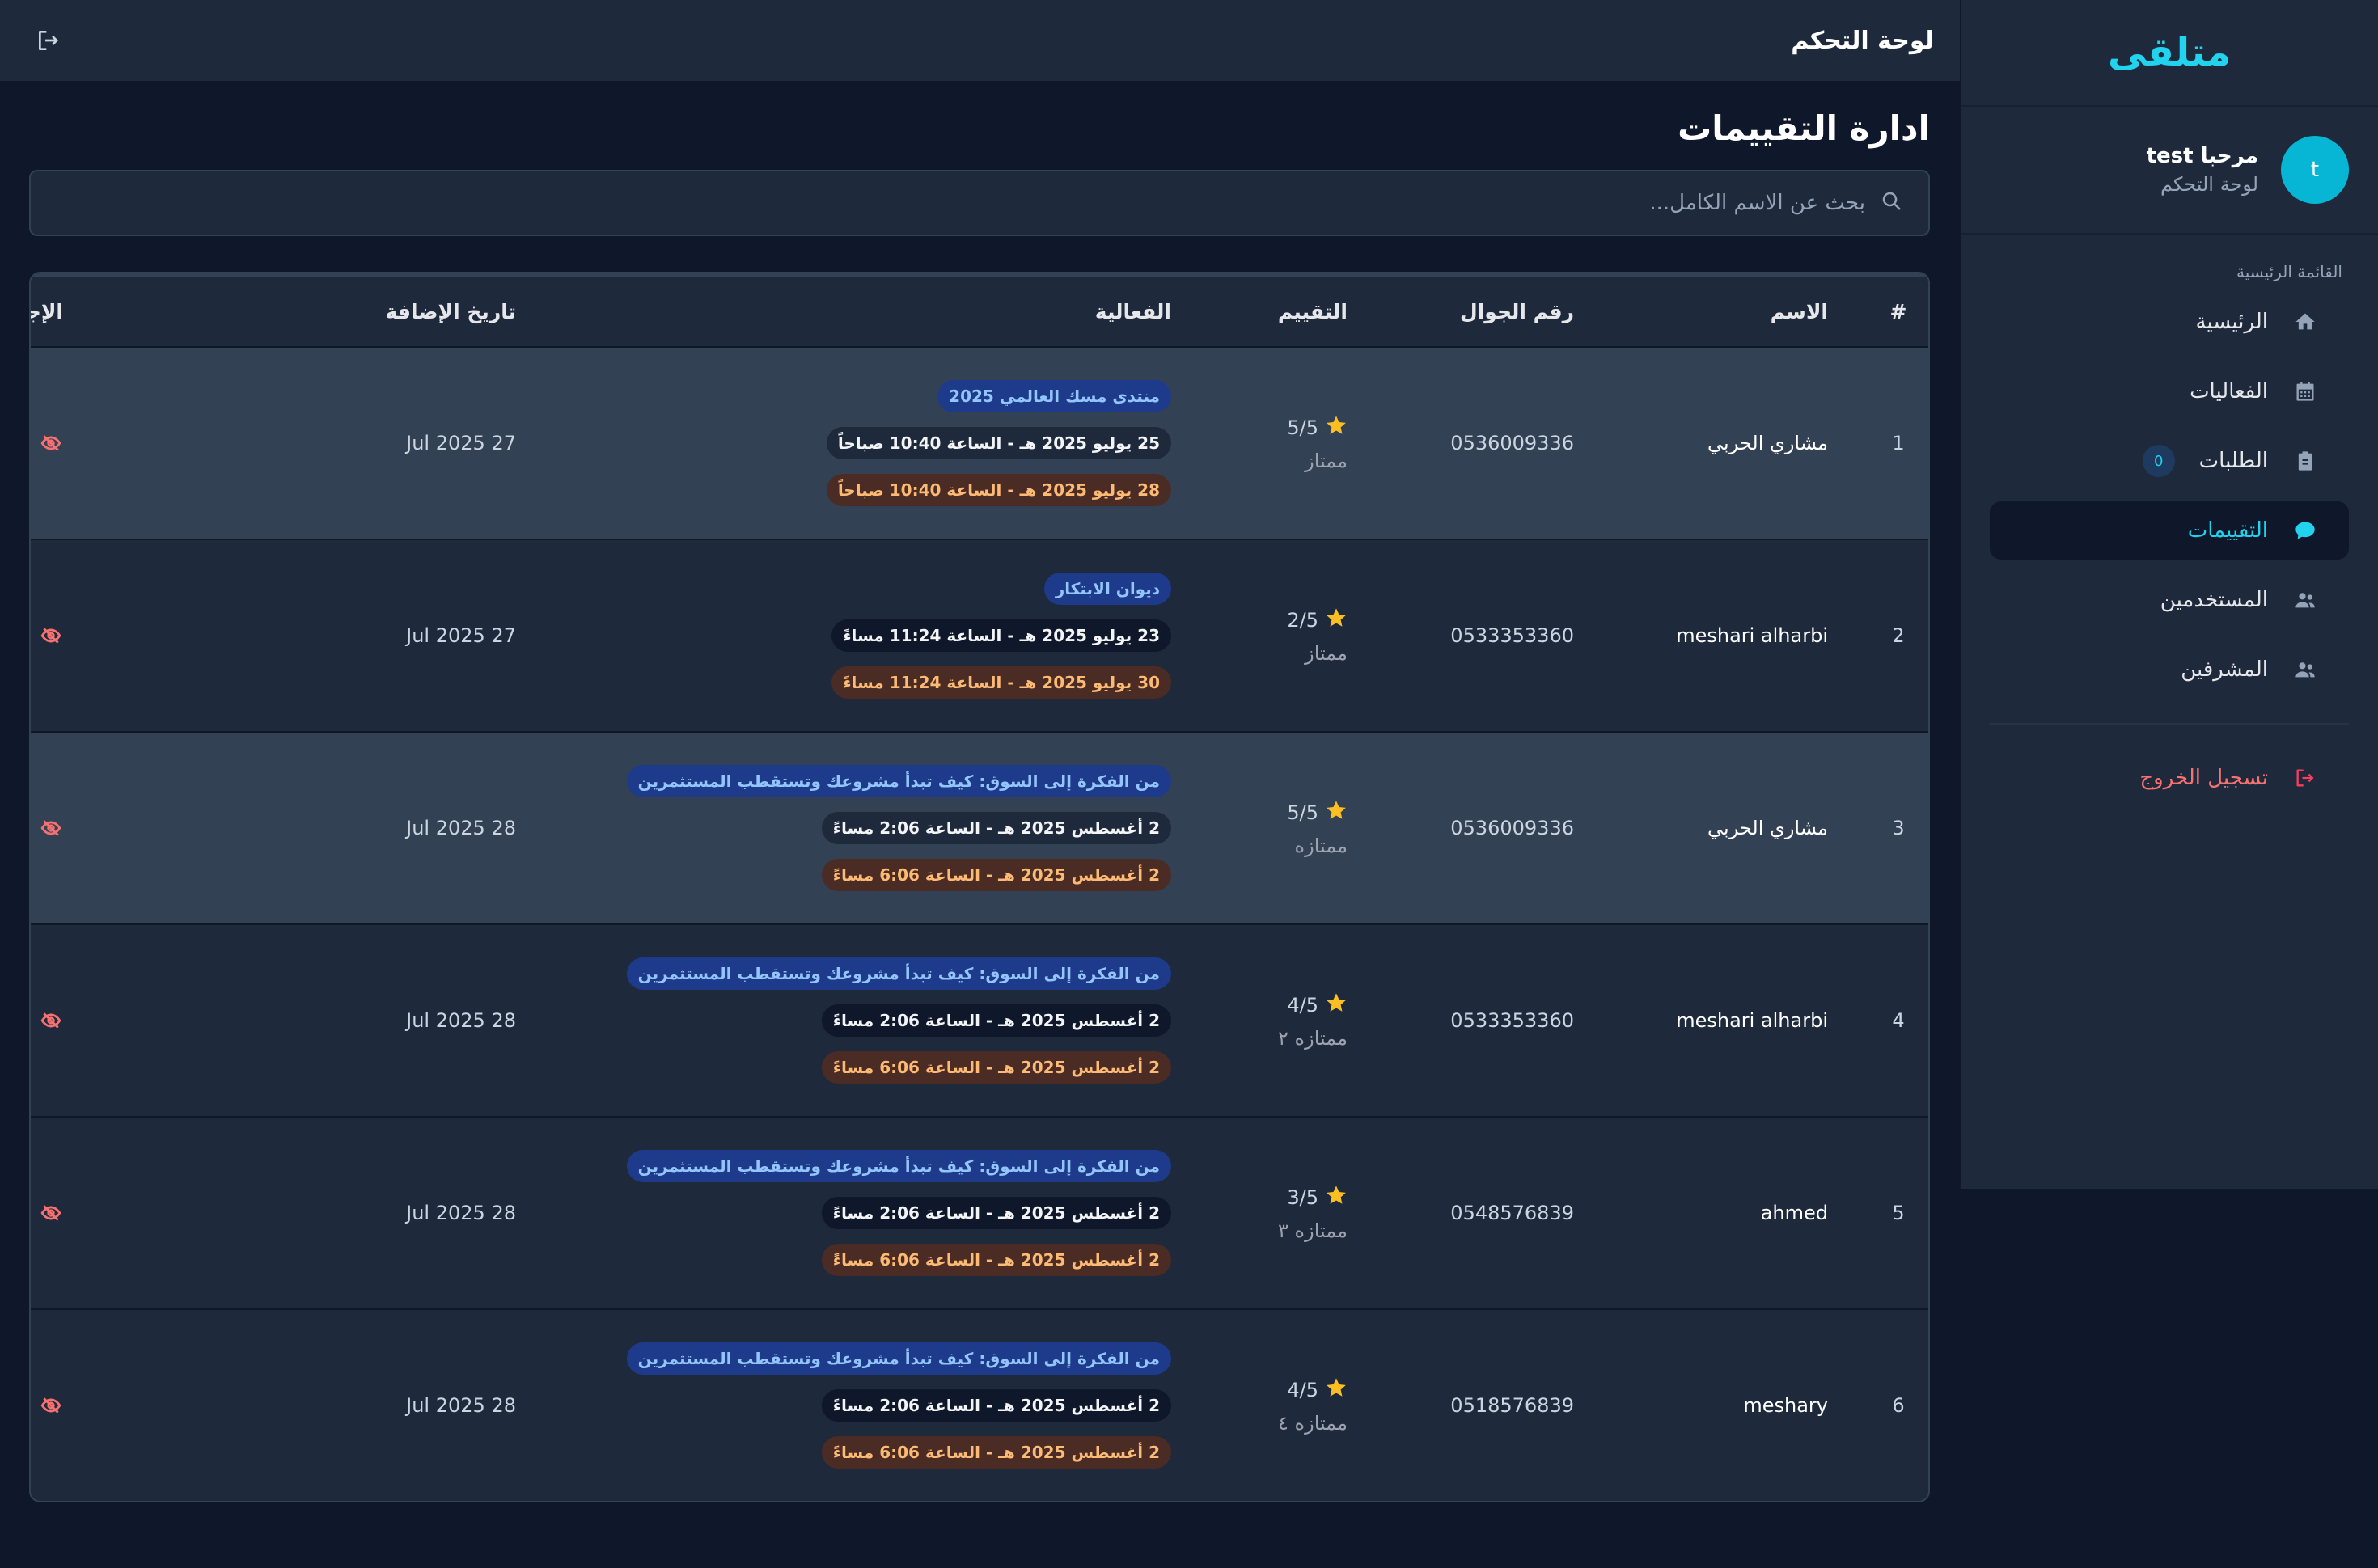  I want to click on profile-subtitle: لوحة التحكم, so click(2209, 184).